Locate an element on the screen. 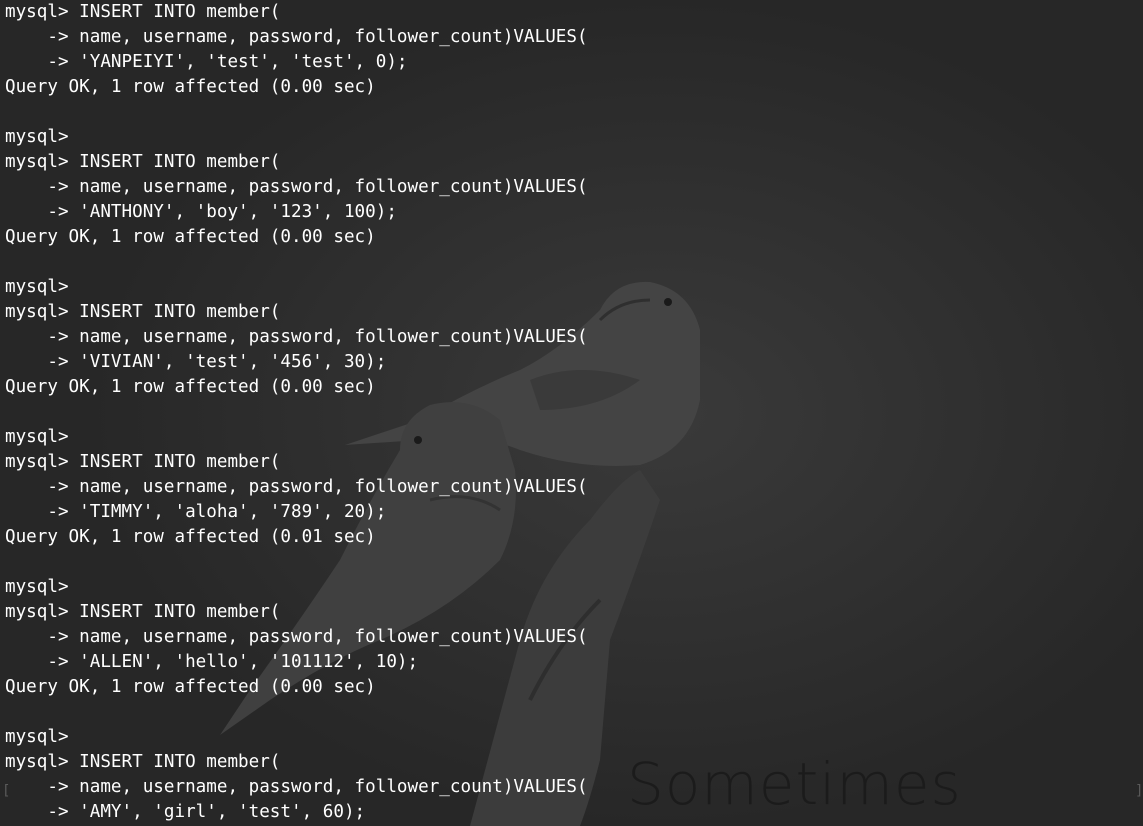 The image size is (1143, 826). terminal-line: Query OK, 1 row affected (0.01 sec) is located at coordinates (190, 537).